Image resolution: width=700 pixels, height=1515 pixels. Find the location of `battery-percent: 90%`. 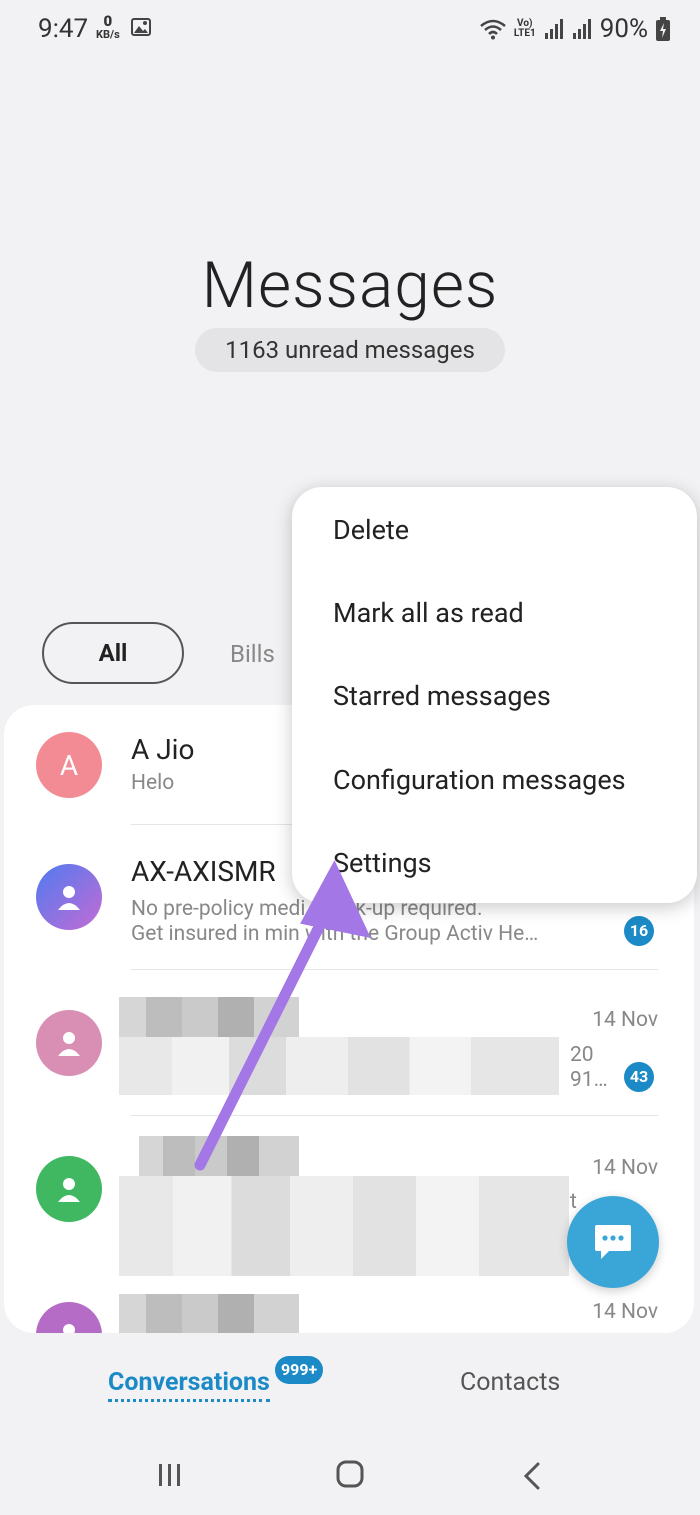

battery-percent: 90% is located at coordinates (623, 29).